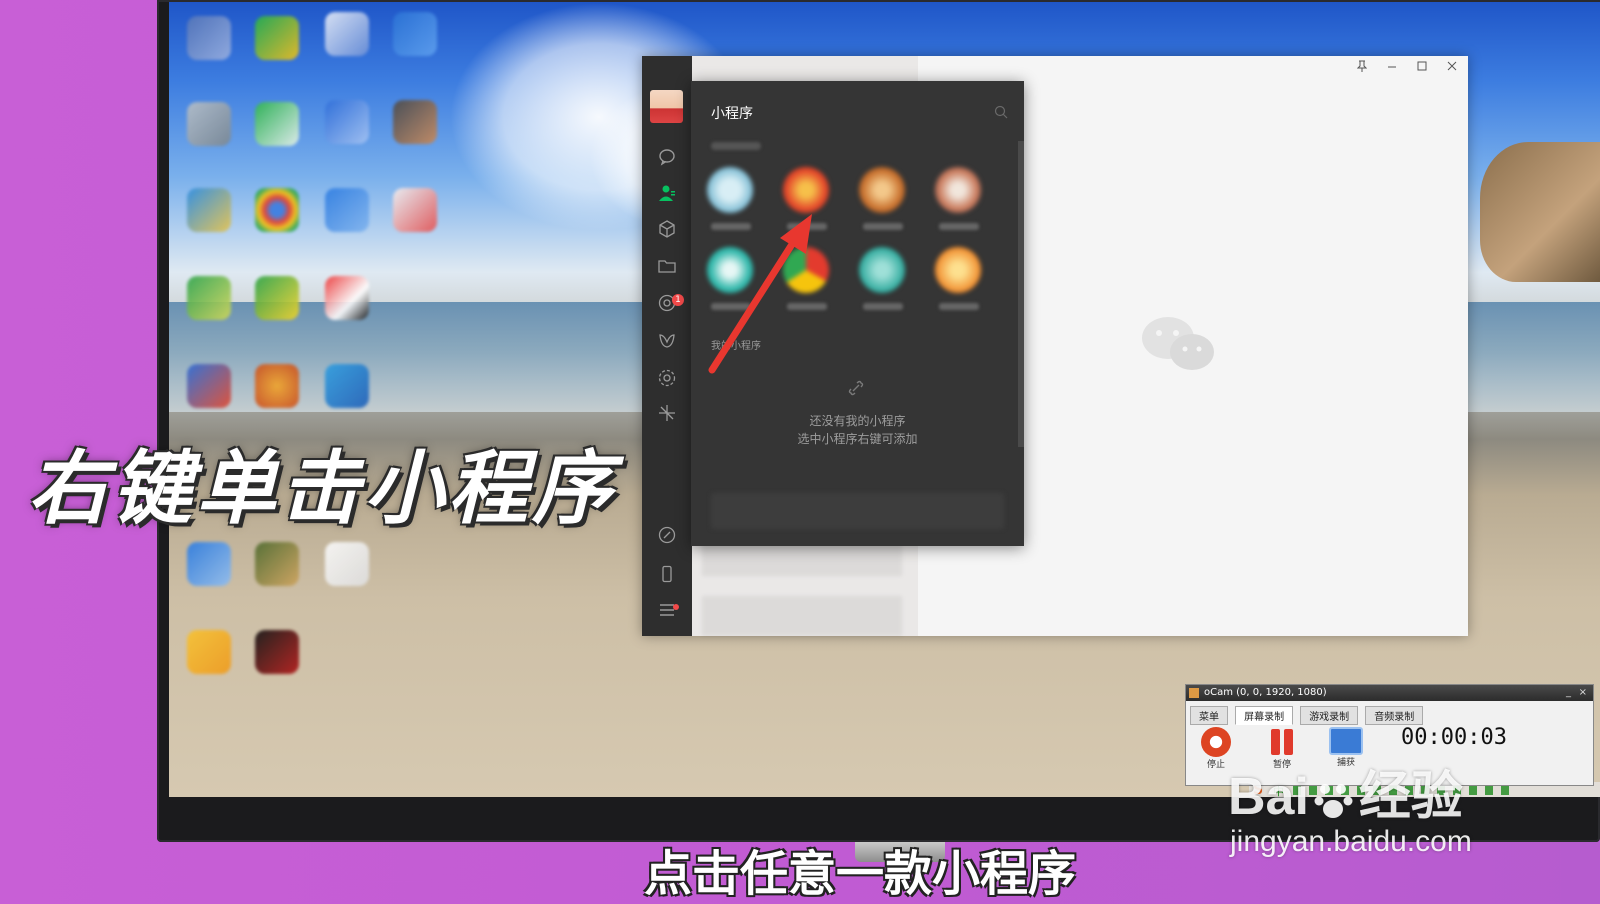 Image resolution: width=1600 pixels, height=904 pixels. What do you see at coordinates (676, 607) in the screenshot?
I see `menu-notification-dot` at bounding box center [676, 607].